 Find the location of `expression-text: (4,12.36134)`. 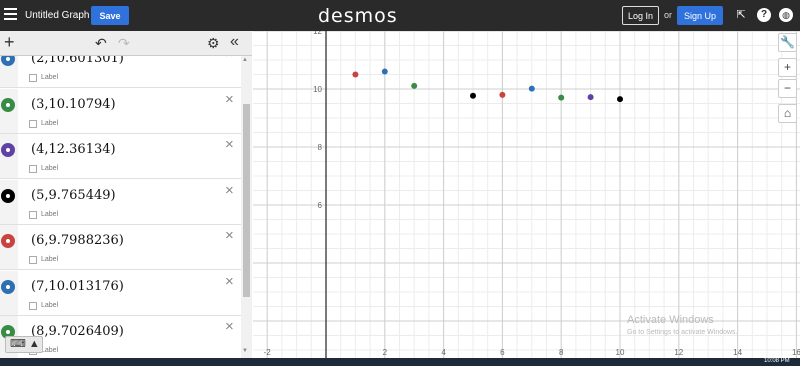

expression-text: (4,12.36134) is located at coordinates (73, 149).